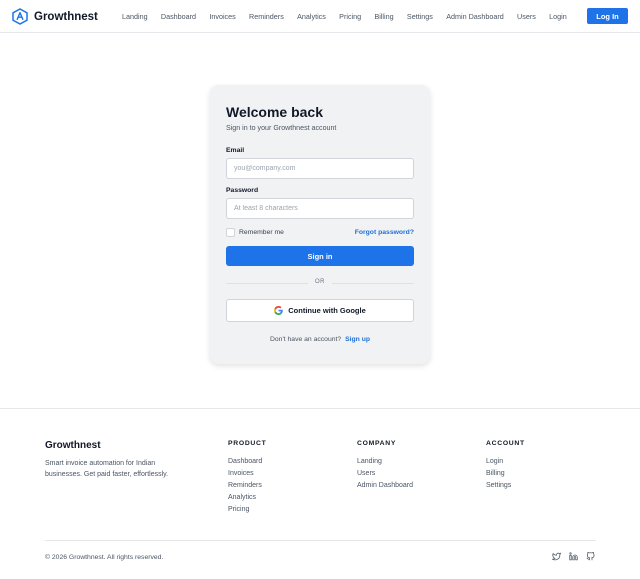 The width and height of the screenshot is (640, 579). I want to click on twitter-icon, so click(556, 556).